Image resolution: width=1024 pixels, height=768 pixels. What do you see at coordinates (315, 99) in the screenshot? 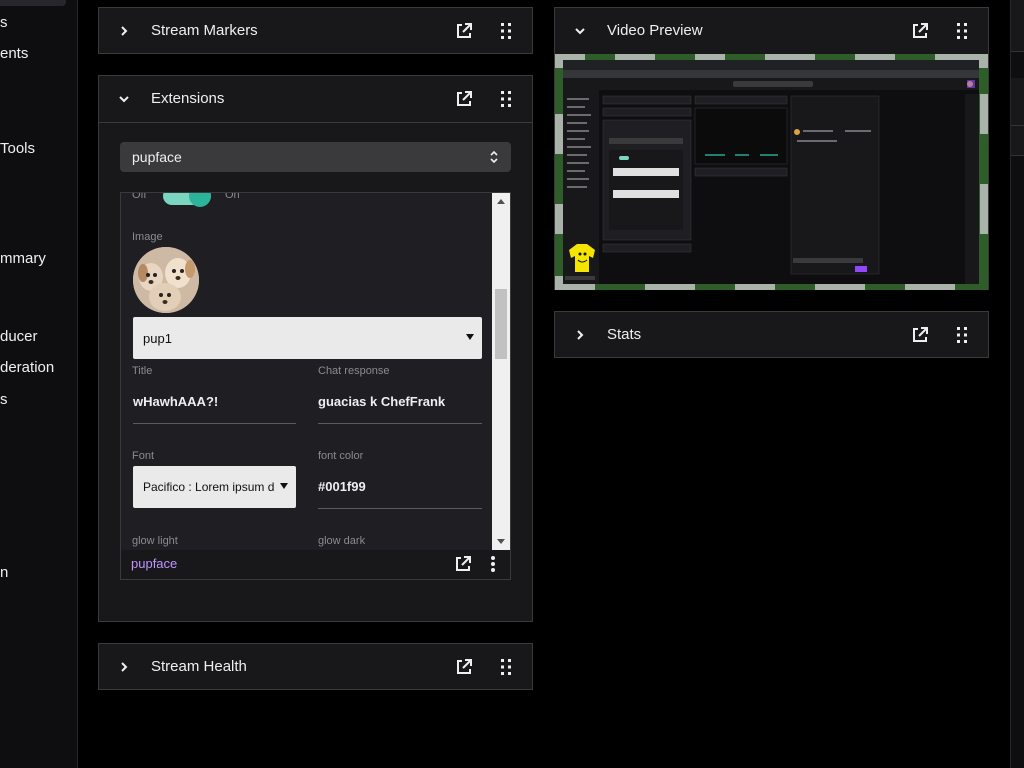
I see `extensions-header: Extensions` at bounding box center [315, 99].